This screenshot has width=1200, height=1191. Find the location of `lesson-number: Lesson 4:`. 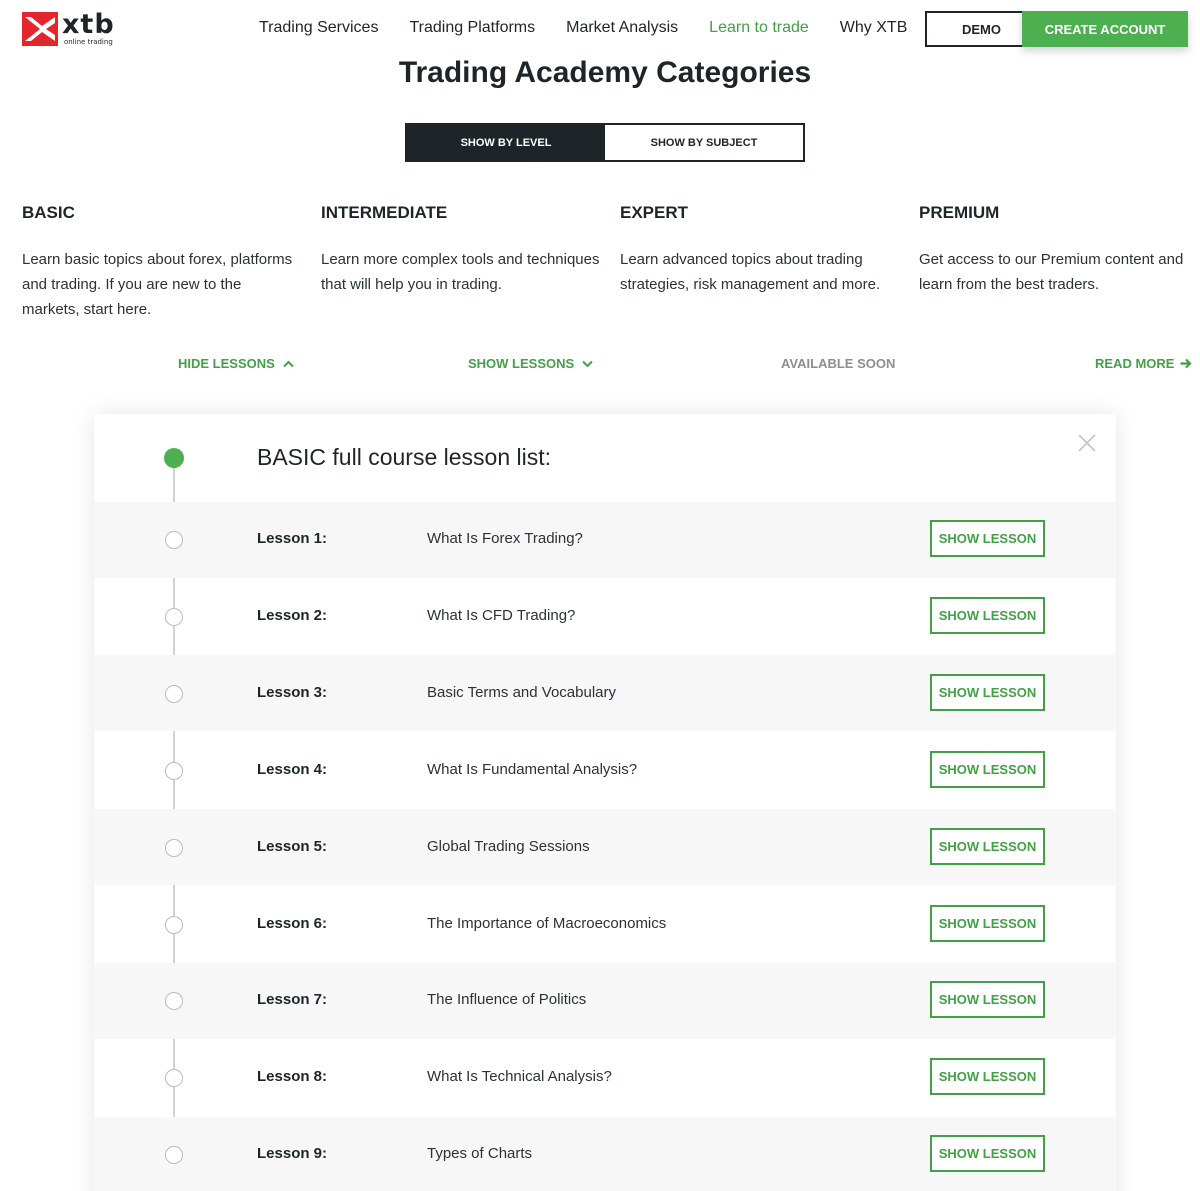

lesson-number: Lesson 4: is located at coordinates (292, 769).